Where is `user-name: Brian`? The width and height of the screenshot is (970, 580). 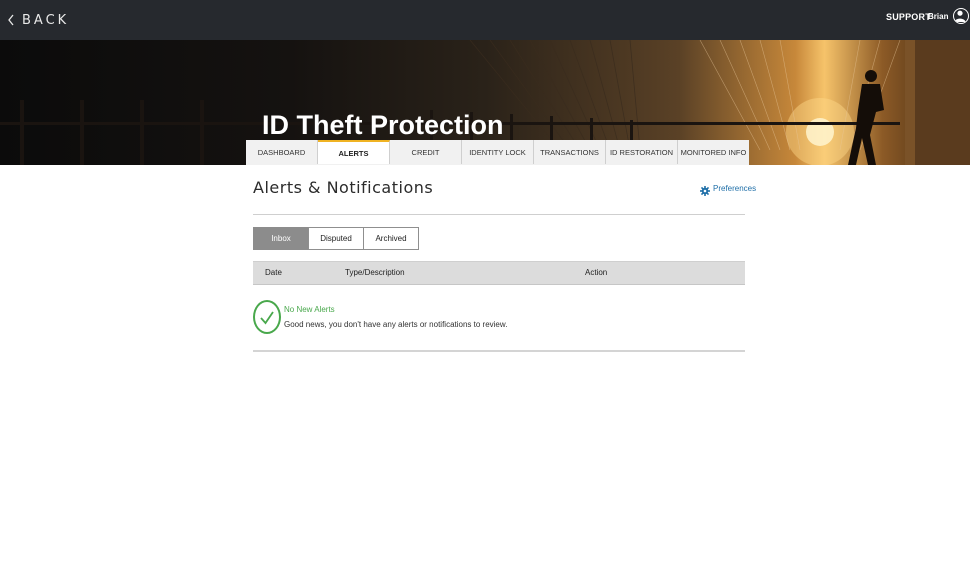 user-name: Brian is located at coordinates (938, 16).